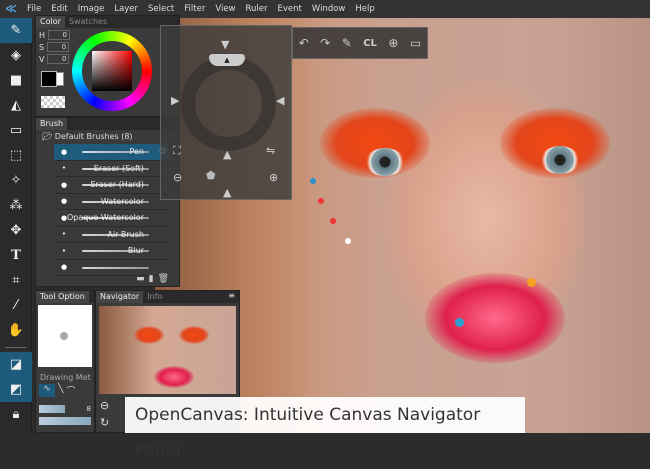 Image resolution: width=650 pixels, height=469 pixels. I want to click on navigator-thumbnail, so click(167, 350).